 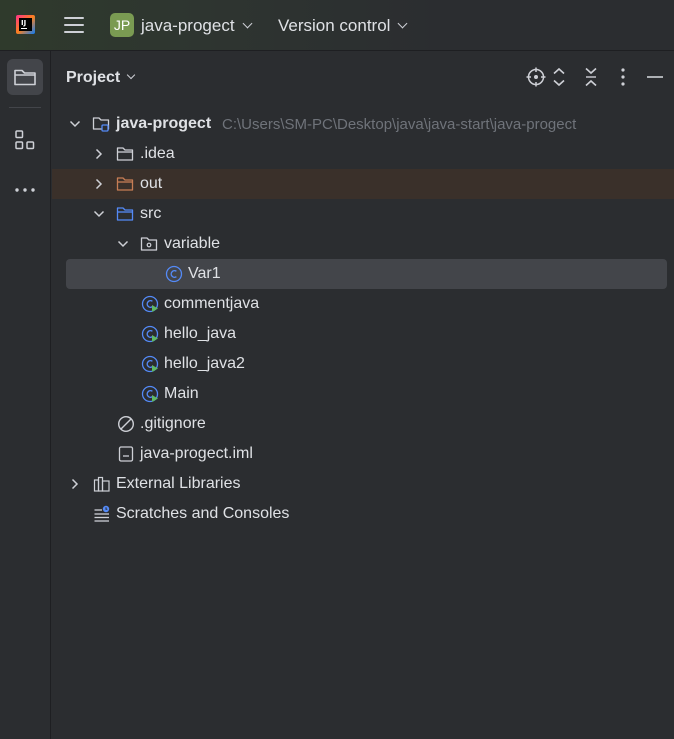 What do you see at coordinates (157, 153) in the screenshot?
I see `tree-item-label: .idea` at bounding box center [157, 153].